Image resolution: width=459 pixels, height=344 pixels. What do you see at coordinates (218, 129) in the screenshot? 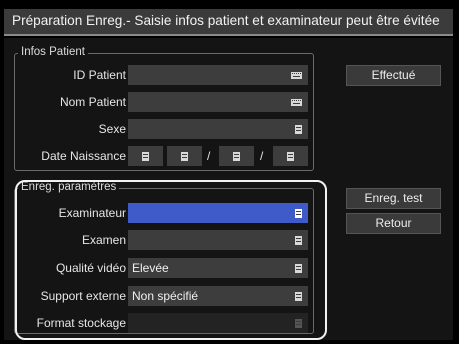
I see `sex-select` at bounding box center [218, 129].